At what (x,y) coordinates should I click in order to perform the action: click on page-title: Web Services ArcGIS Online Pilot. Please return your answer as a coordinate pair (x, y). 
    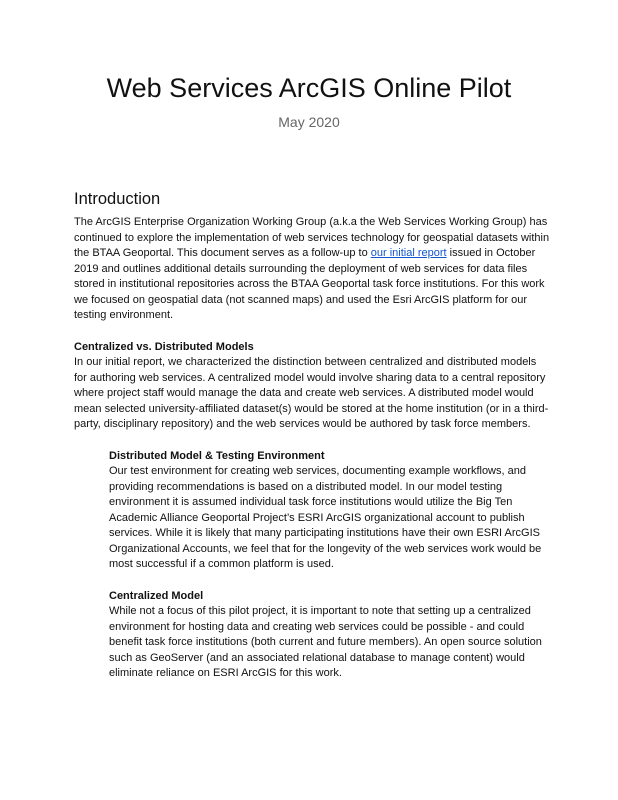
    Looking at the image, I should click on (309, 88).